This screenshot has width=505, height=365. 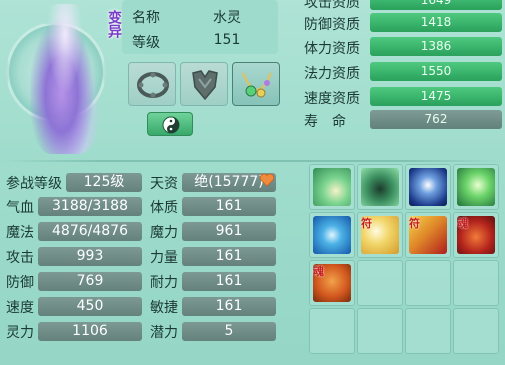 I want to click on stat-label: 气血, so click(x=20, y=208).